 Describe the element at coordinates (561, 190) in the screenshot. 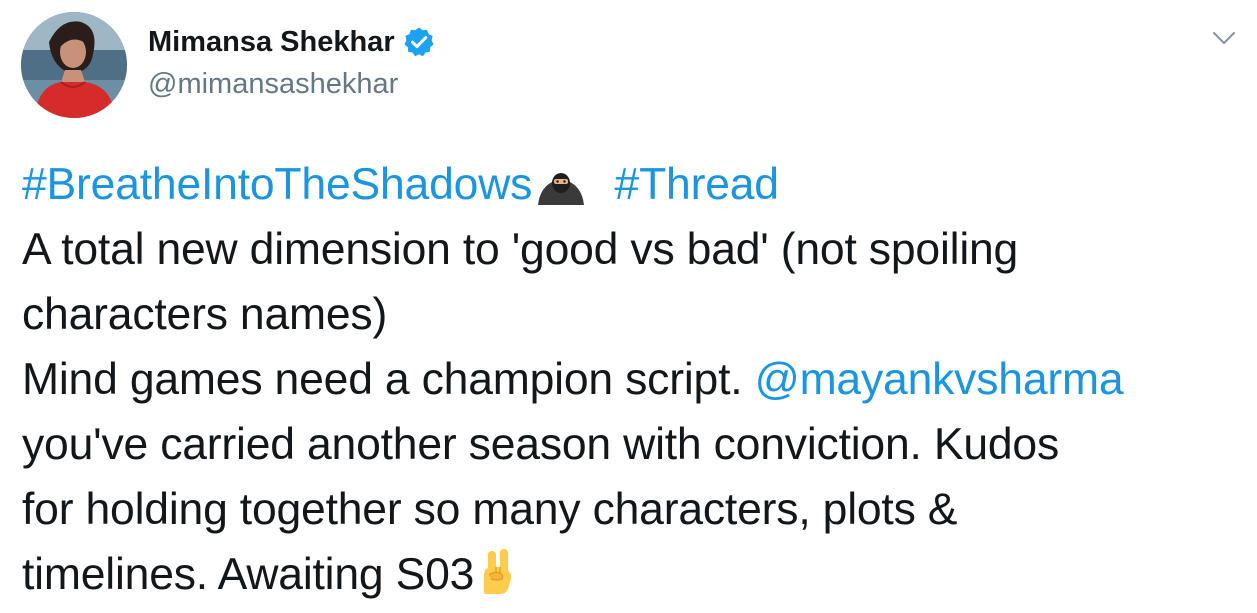

I see `ninja-emoji` at that location.